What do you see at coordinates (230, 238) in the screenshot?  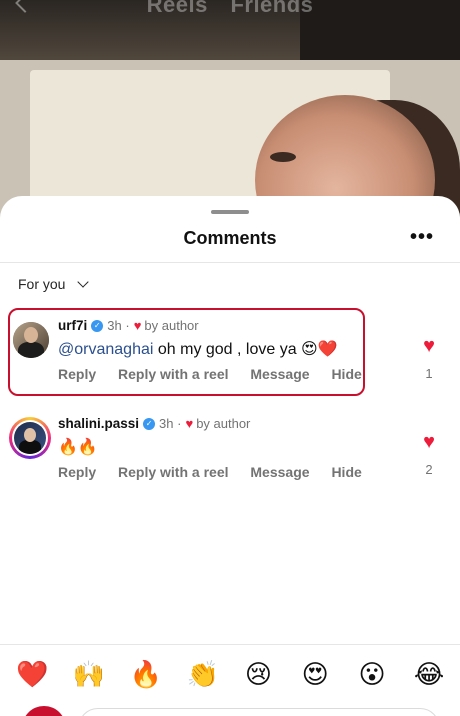 I see `sheet-title: Comments` at bounding box center [230, 238].